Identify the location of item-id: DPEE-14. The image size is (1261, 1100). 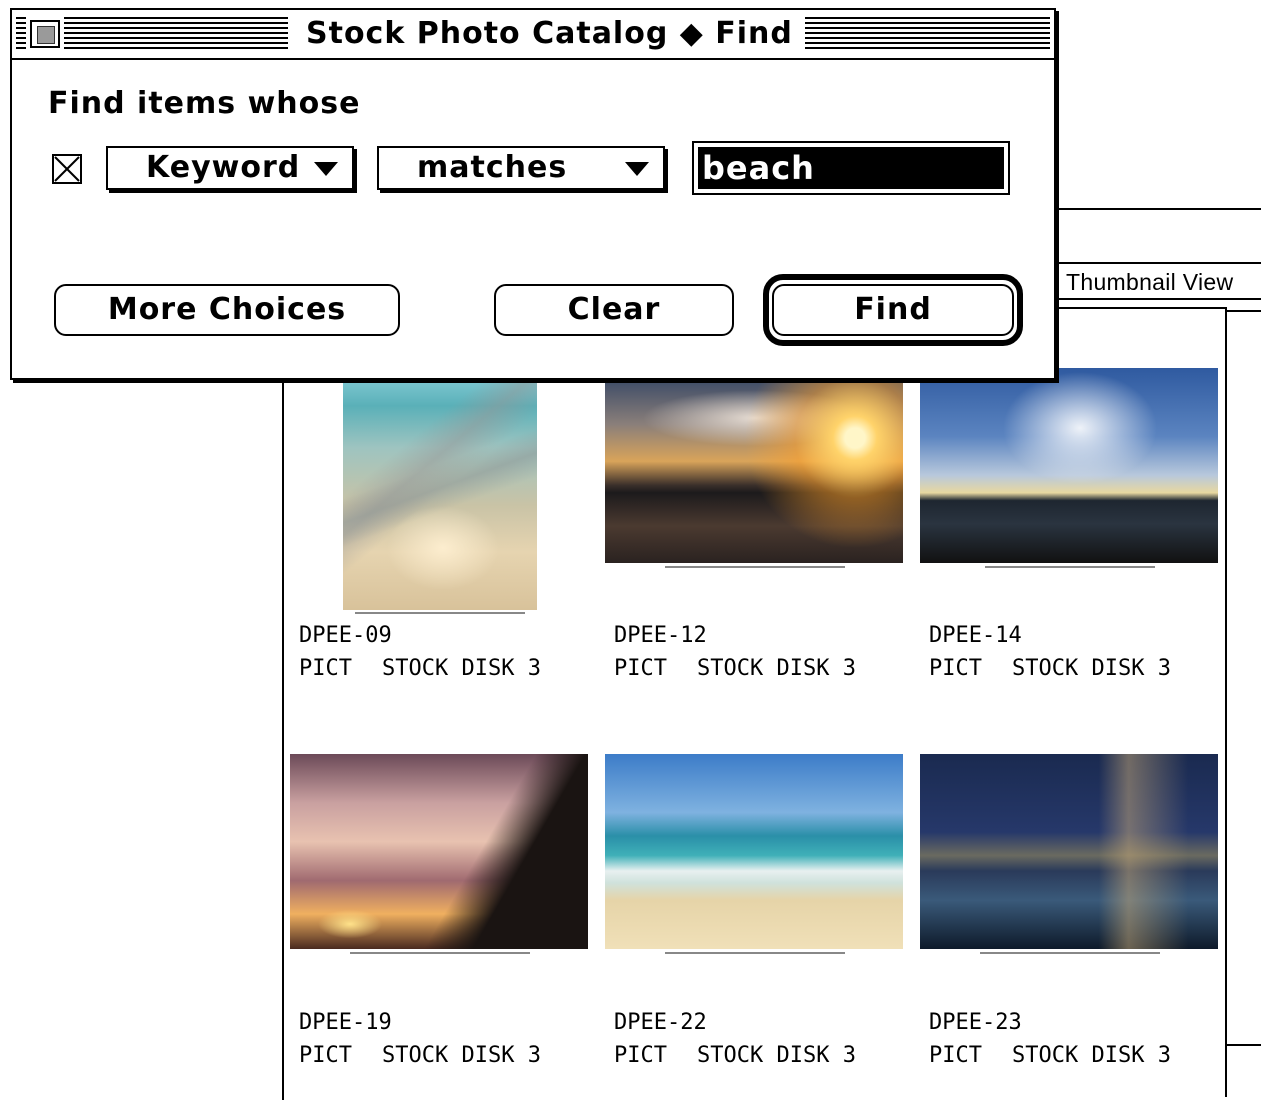
(975, 635).